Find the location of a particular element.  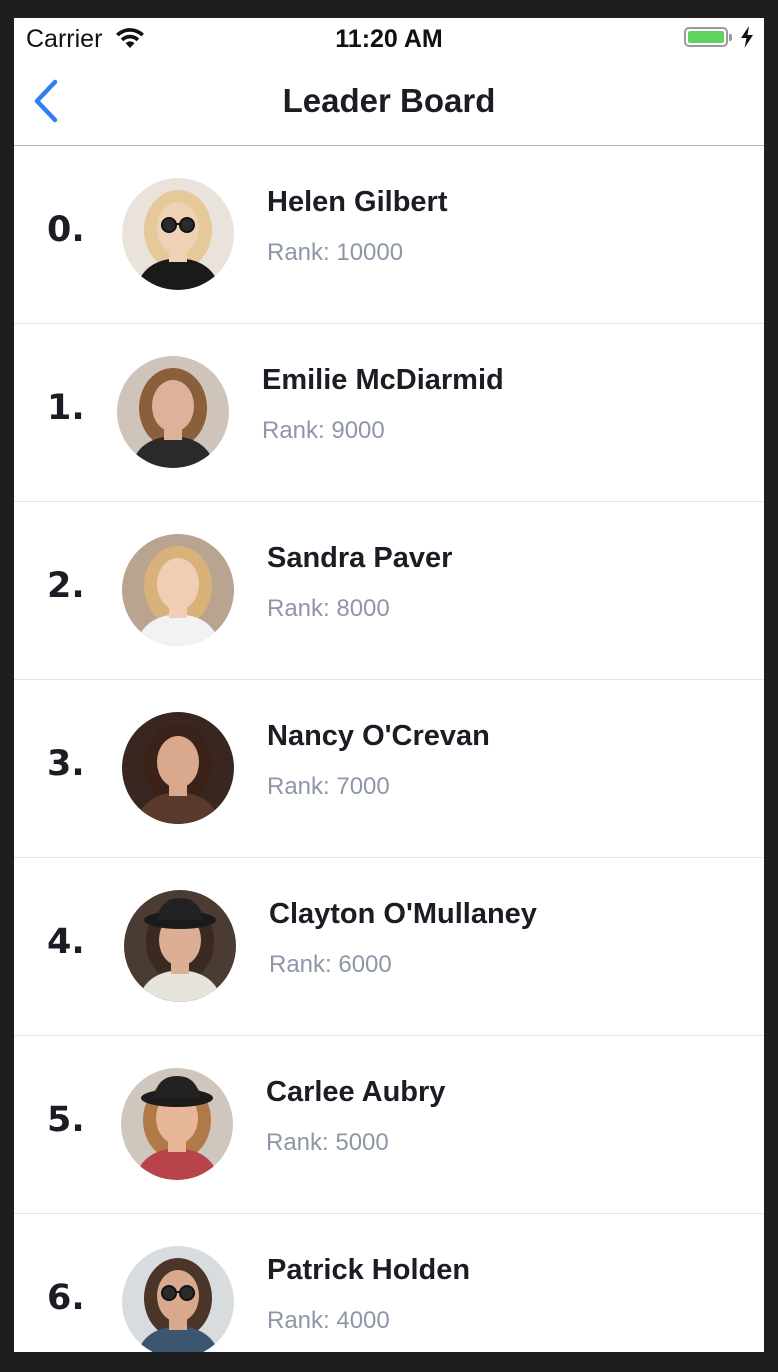

leaderboard-row: 6. Patrick Holden Rank: 4000 is located at coordinates (389, 1283).